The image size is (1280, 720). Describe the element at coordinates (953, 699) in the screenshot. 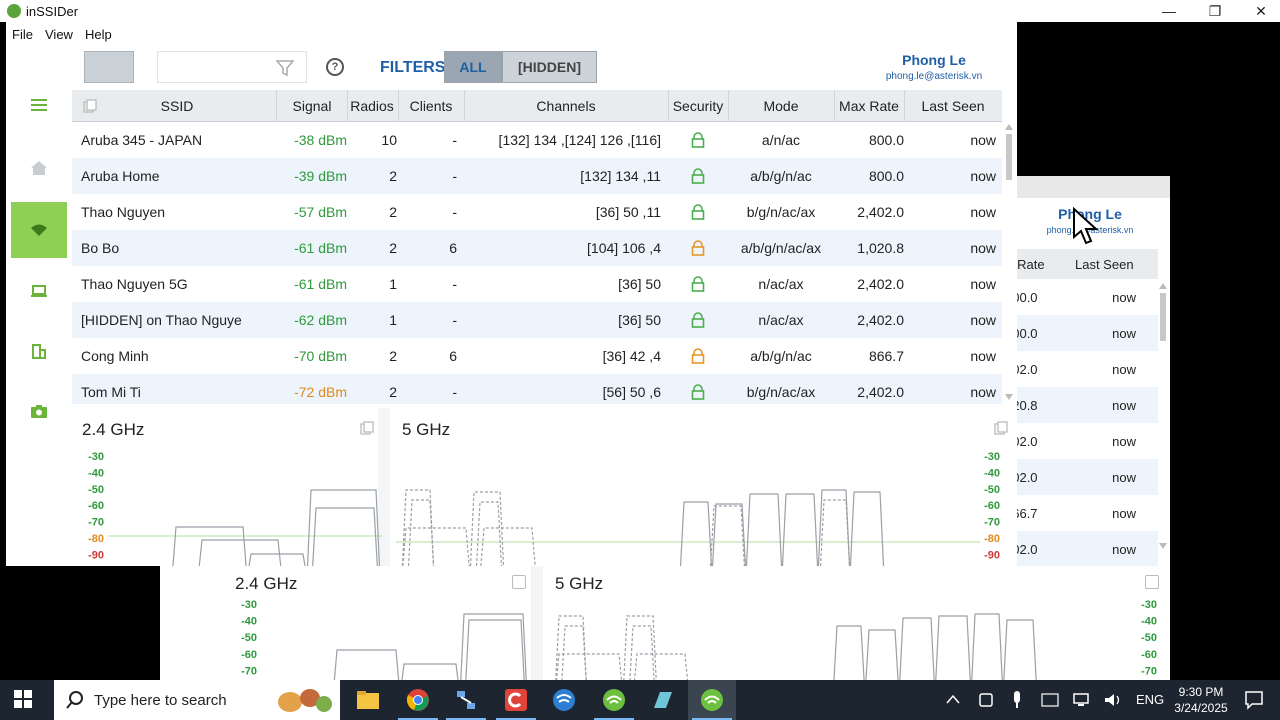

I see `chevron-up-icon` at that location.